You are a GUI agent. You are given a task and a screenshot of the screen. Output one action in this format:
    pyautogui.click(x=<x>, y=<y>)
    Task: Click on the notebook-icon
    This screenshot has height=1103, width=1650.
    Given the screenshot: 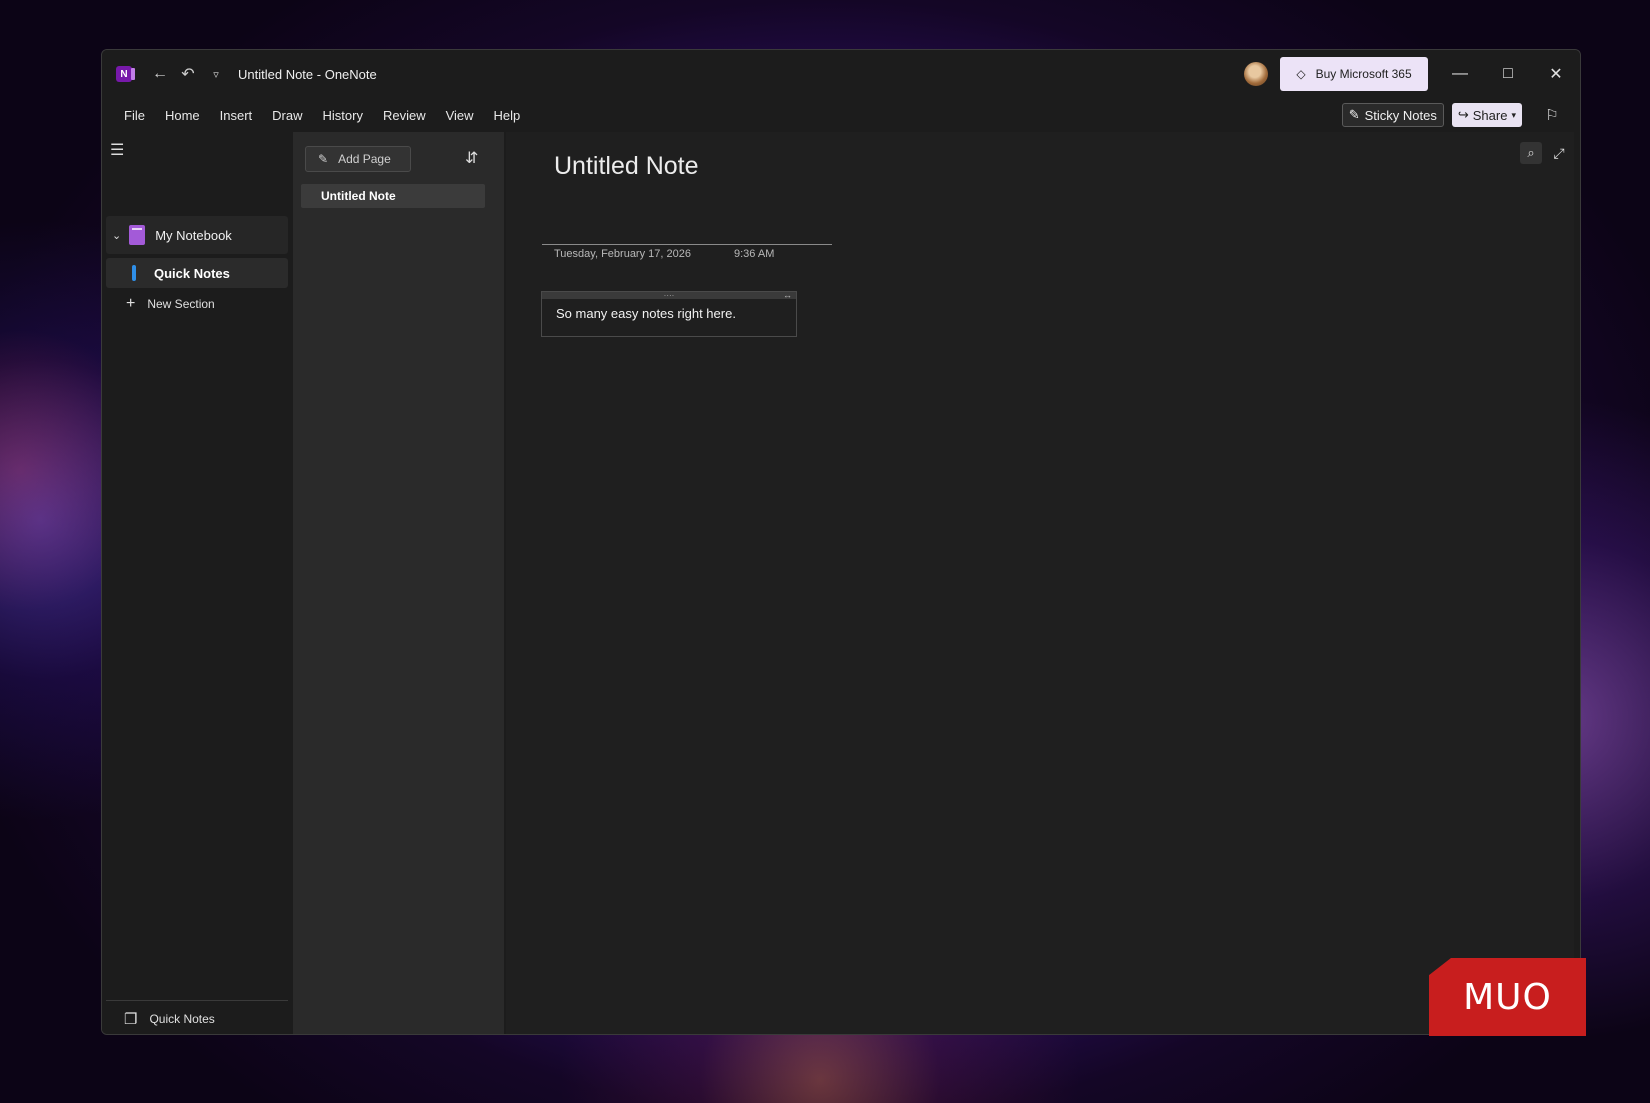 What is the action you would take?
    pyautogui.click(x=137, y=235)
    